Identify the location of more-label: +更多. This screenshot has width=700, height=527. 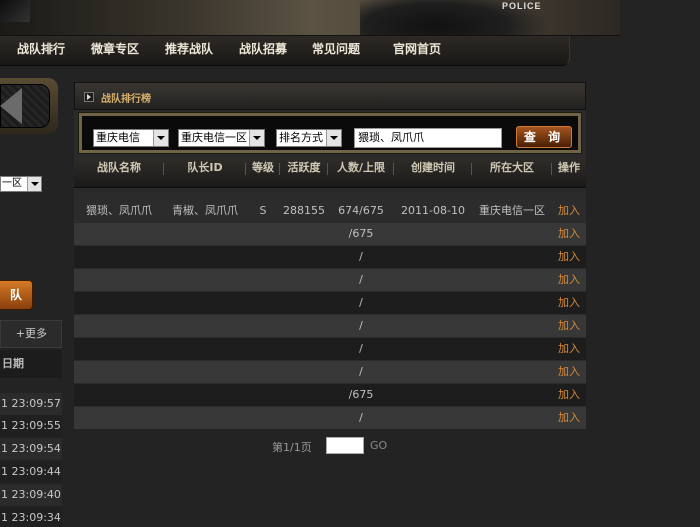
(31, 333).